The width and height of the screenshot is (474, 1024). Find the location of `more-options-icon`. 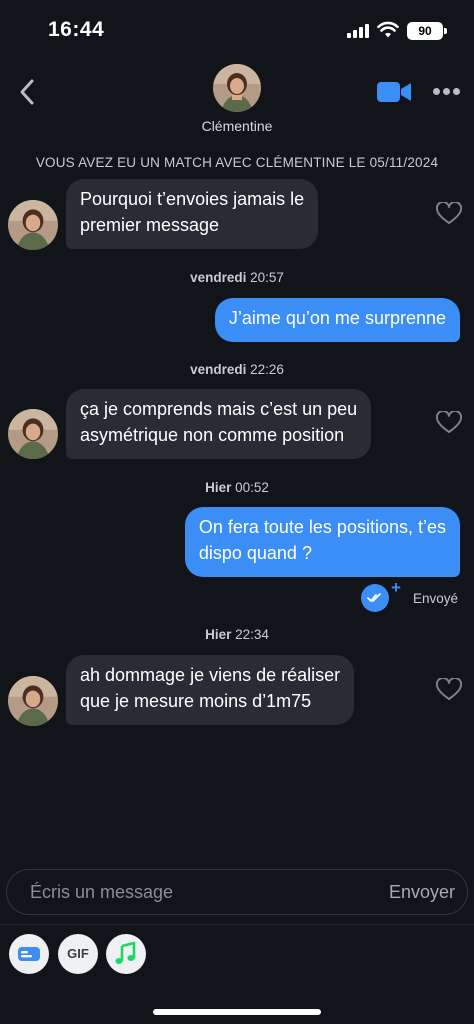

more-options-icon is located at coordinates (447, 92).